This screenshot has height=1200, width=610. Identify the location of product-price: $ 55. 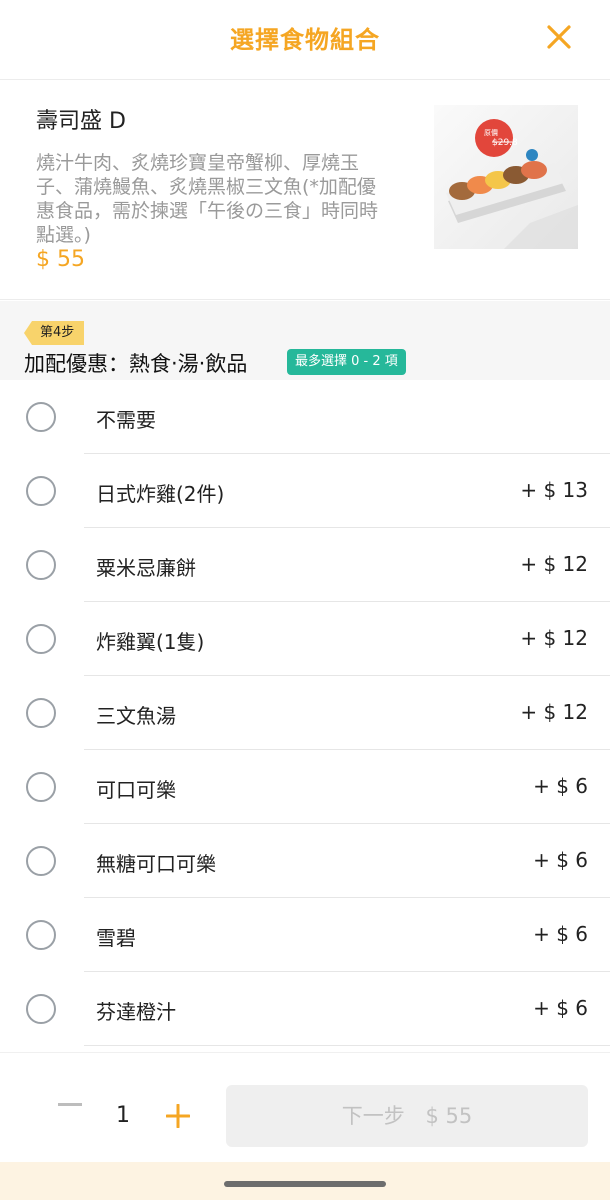
(60, 259).